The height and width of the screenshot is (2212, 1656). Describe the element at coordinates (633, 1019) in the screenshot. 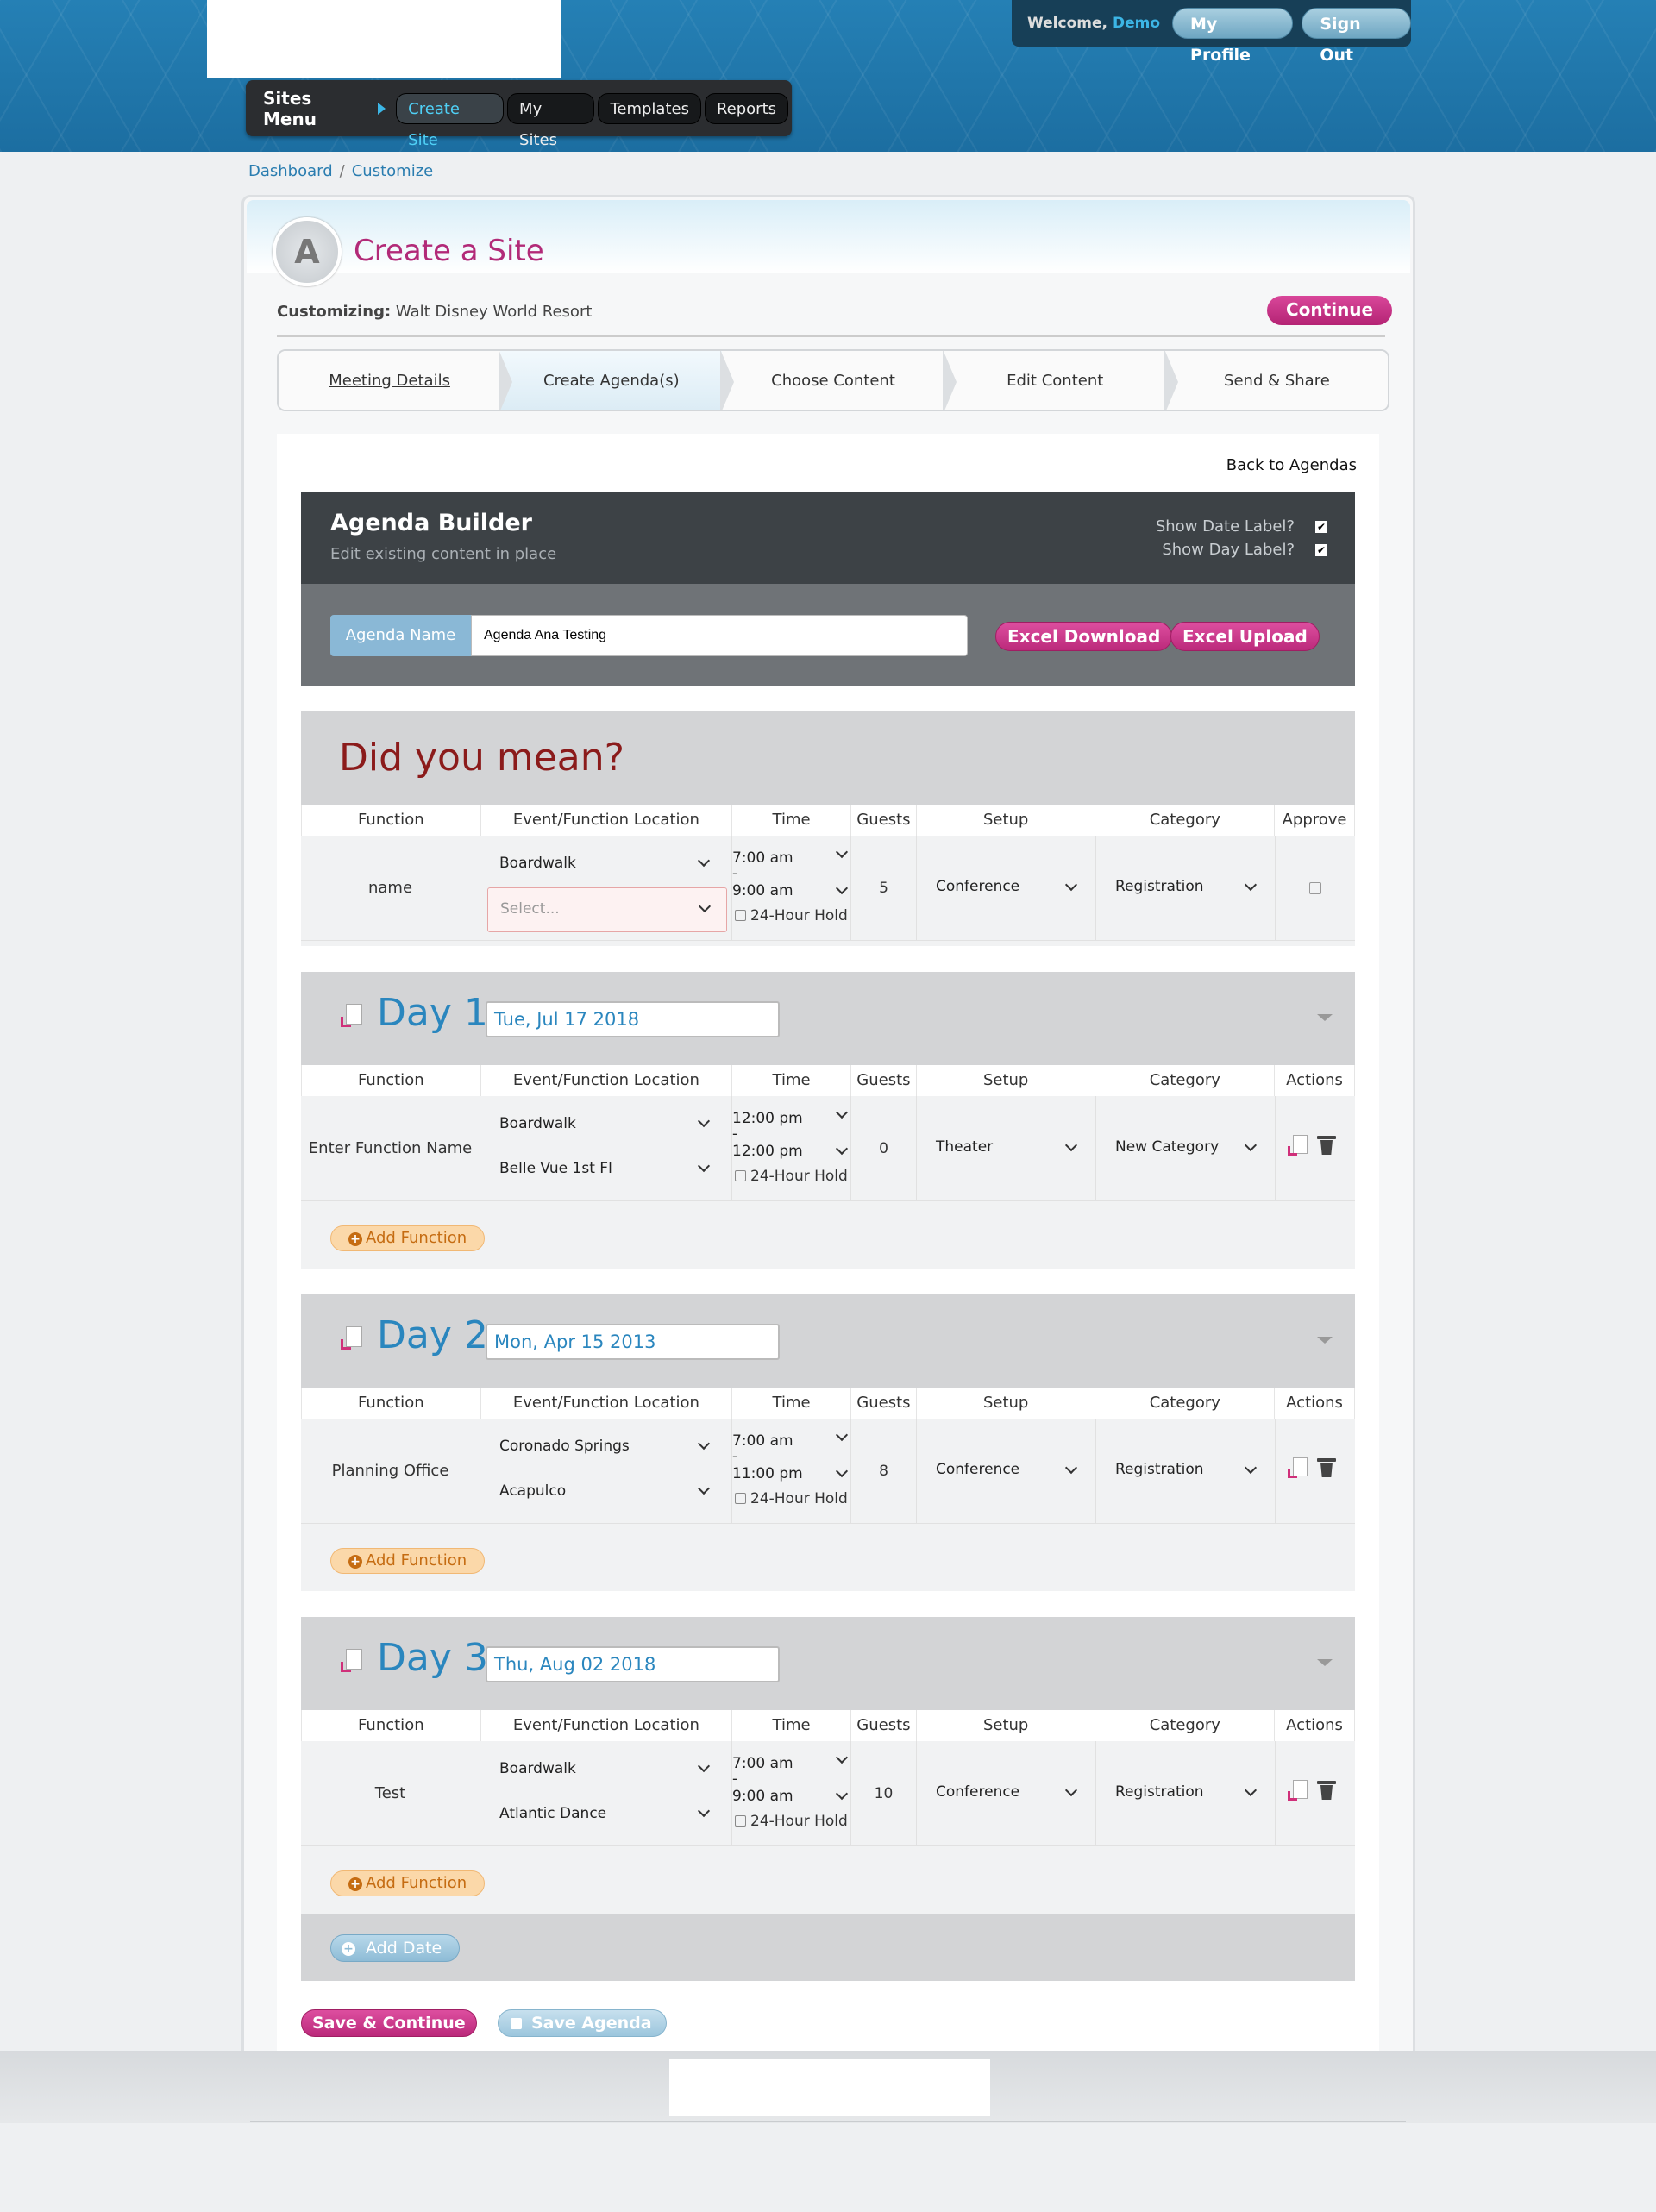

I see `day-date-input: Tue, Jul 17 2018` at that location.